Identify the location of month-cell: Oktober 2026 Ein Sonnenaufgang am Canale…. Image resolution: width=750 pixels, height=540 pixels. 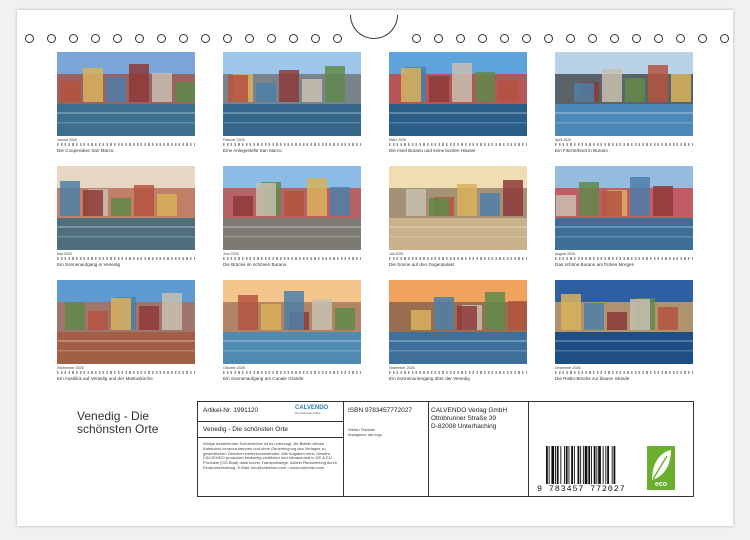
(292, 330).